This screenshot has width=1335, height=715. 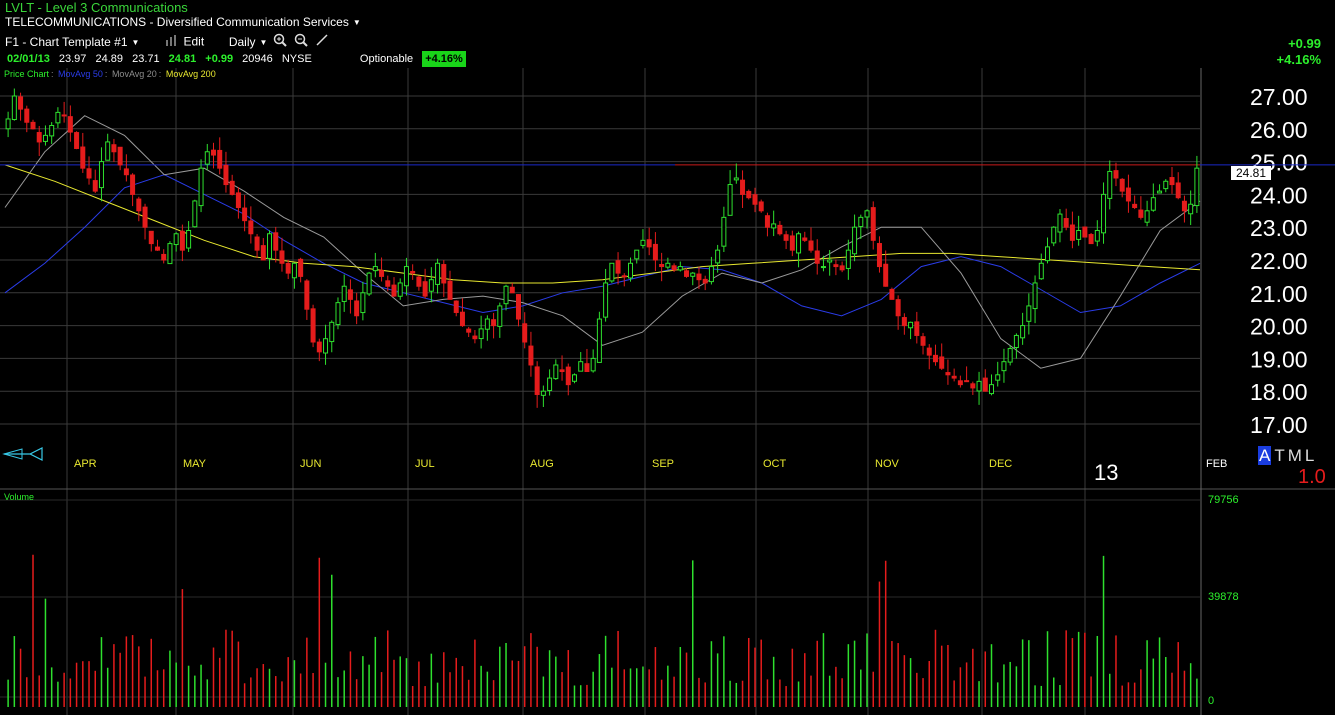 I want to click on timeframe-selector: A TML, so click(x=1287, y=456).